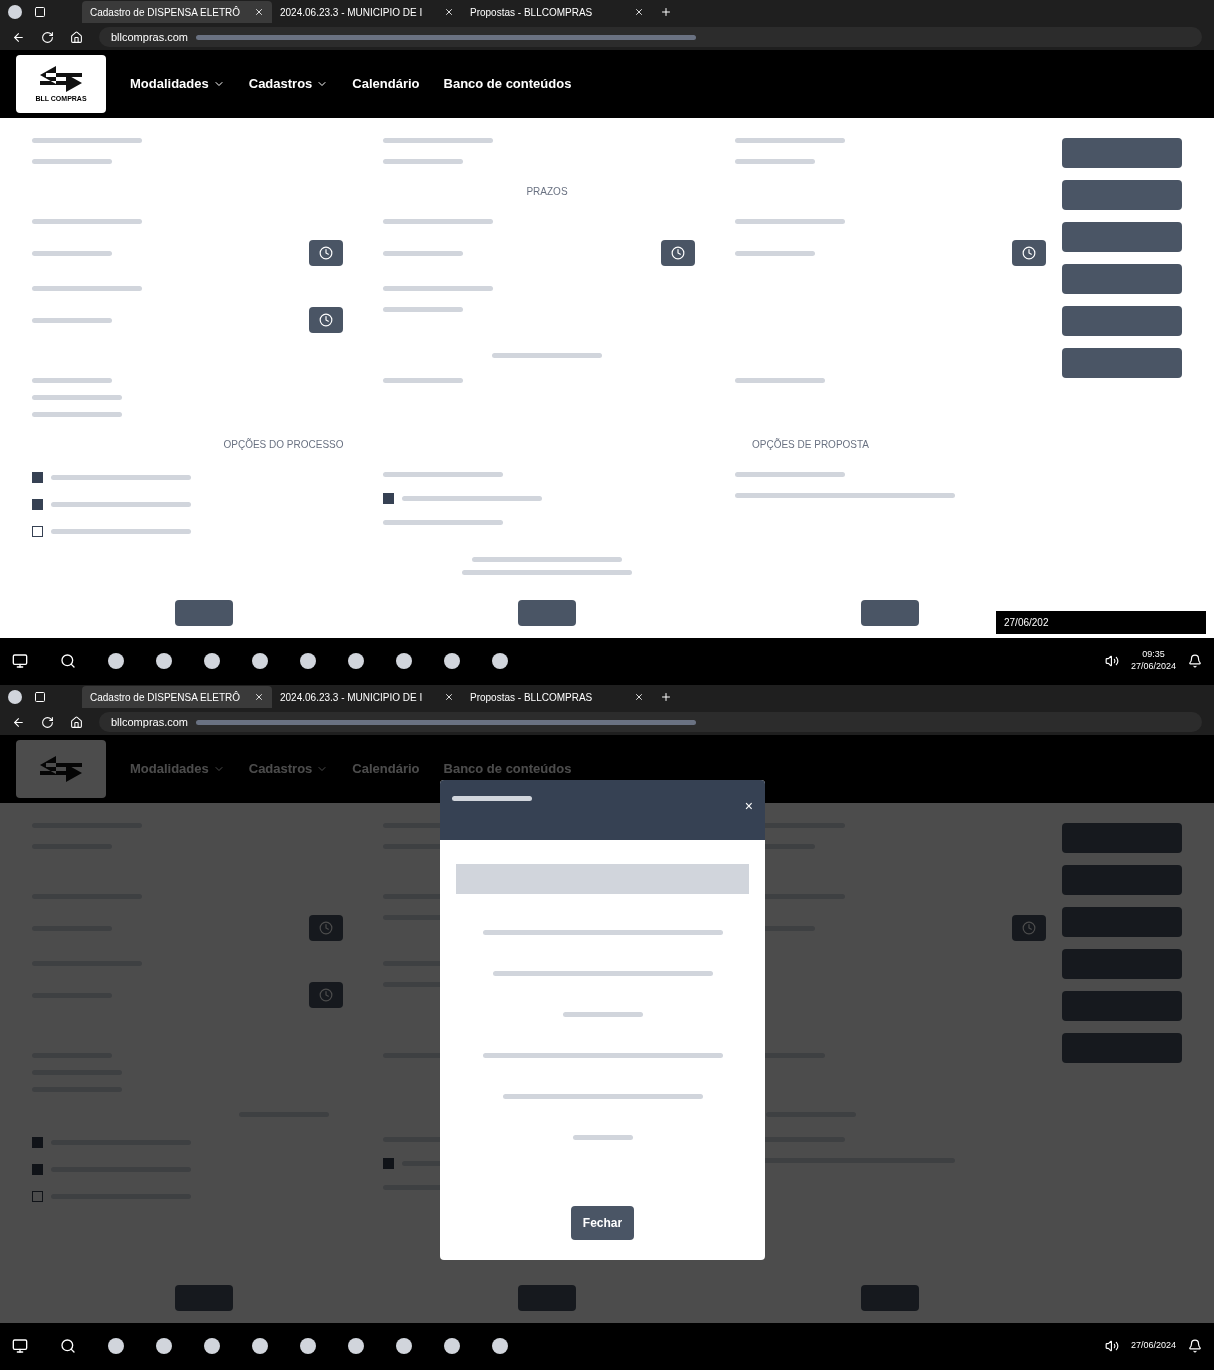  What do you see at coordinates (1101, 622) in the screenshot?
I see `notification-toast: 27/06/202` at bounding box center [1101, 622].